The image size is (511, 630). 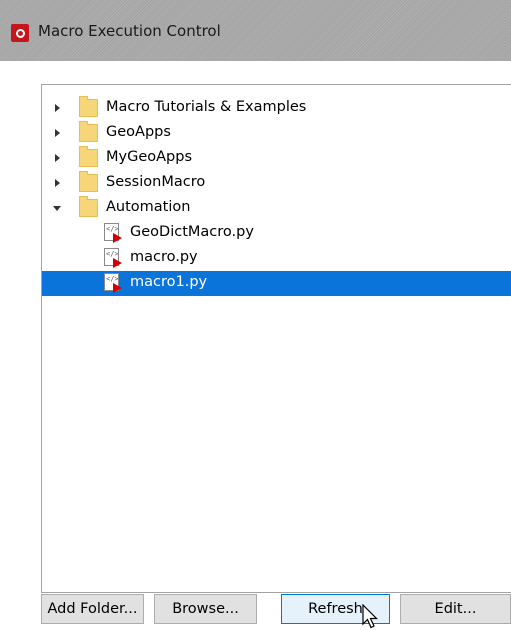 What do you see at coordinates (206, 107) in the screenshot?
I see `folder-label: Macro Tutorials & Examples` at bounding box center [206, 107].